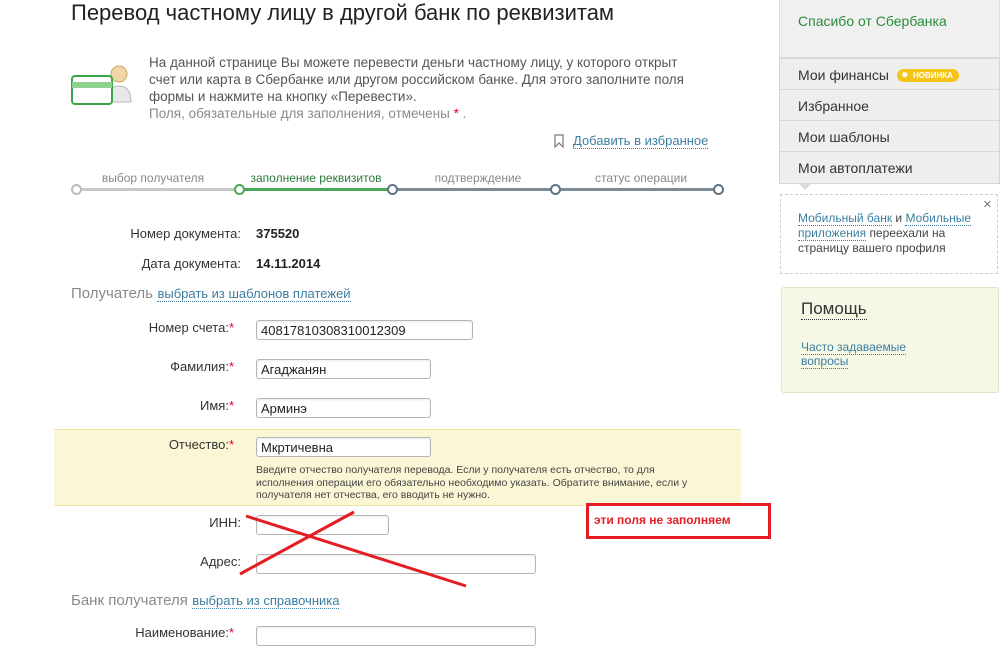 Image resolution: width=1008 pixels, height=646 pixels. What do you see at coordinates (343, 408) in the screenshot?
I see `name-input: Арминэ` at bounding box center [343, 408].